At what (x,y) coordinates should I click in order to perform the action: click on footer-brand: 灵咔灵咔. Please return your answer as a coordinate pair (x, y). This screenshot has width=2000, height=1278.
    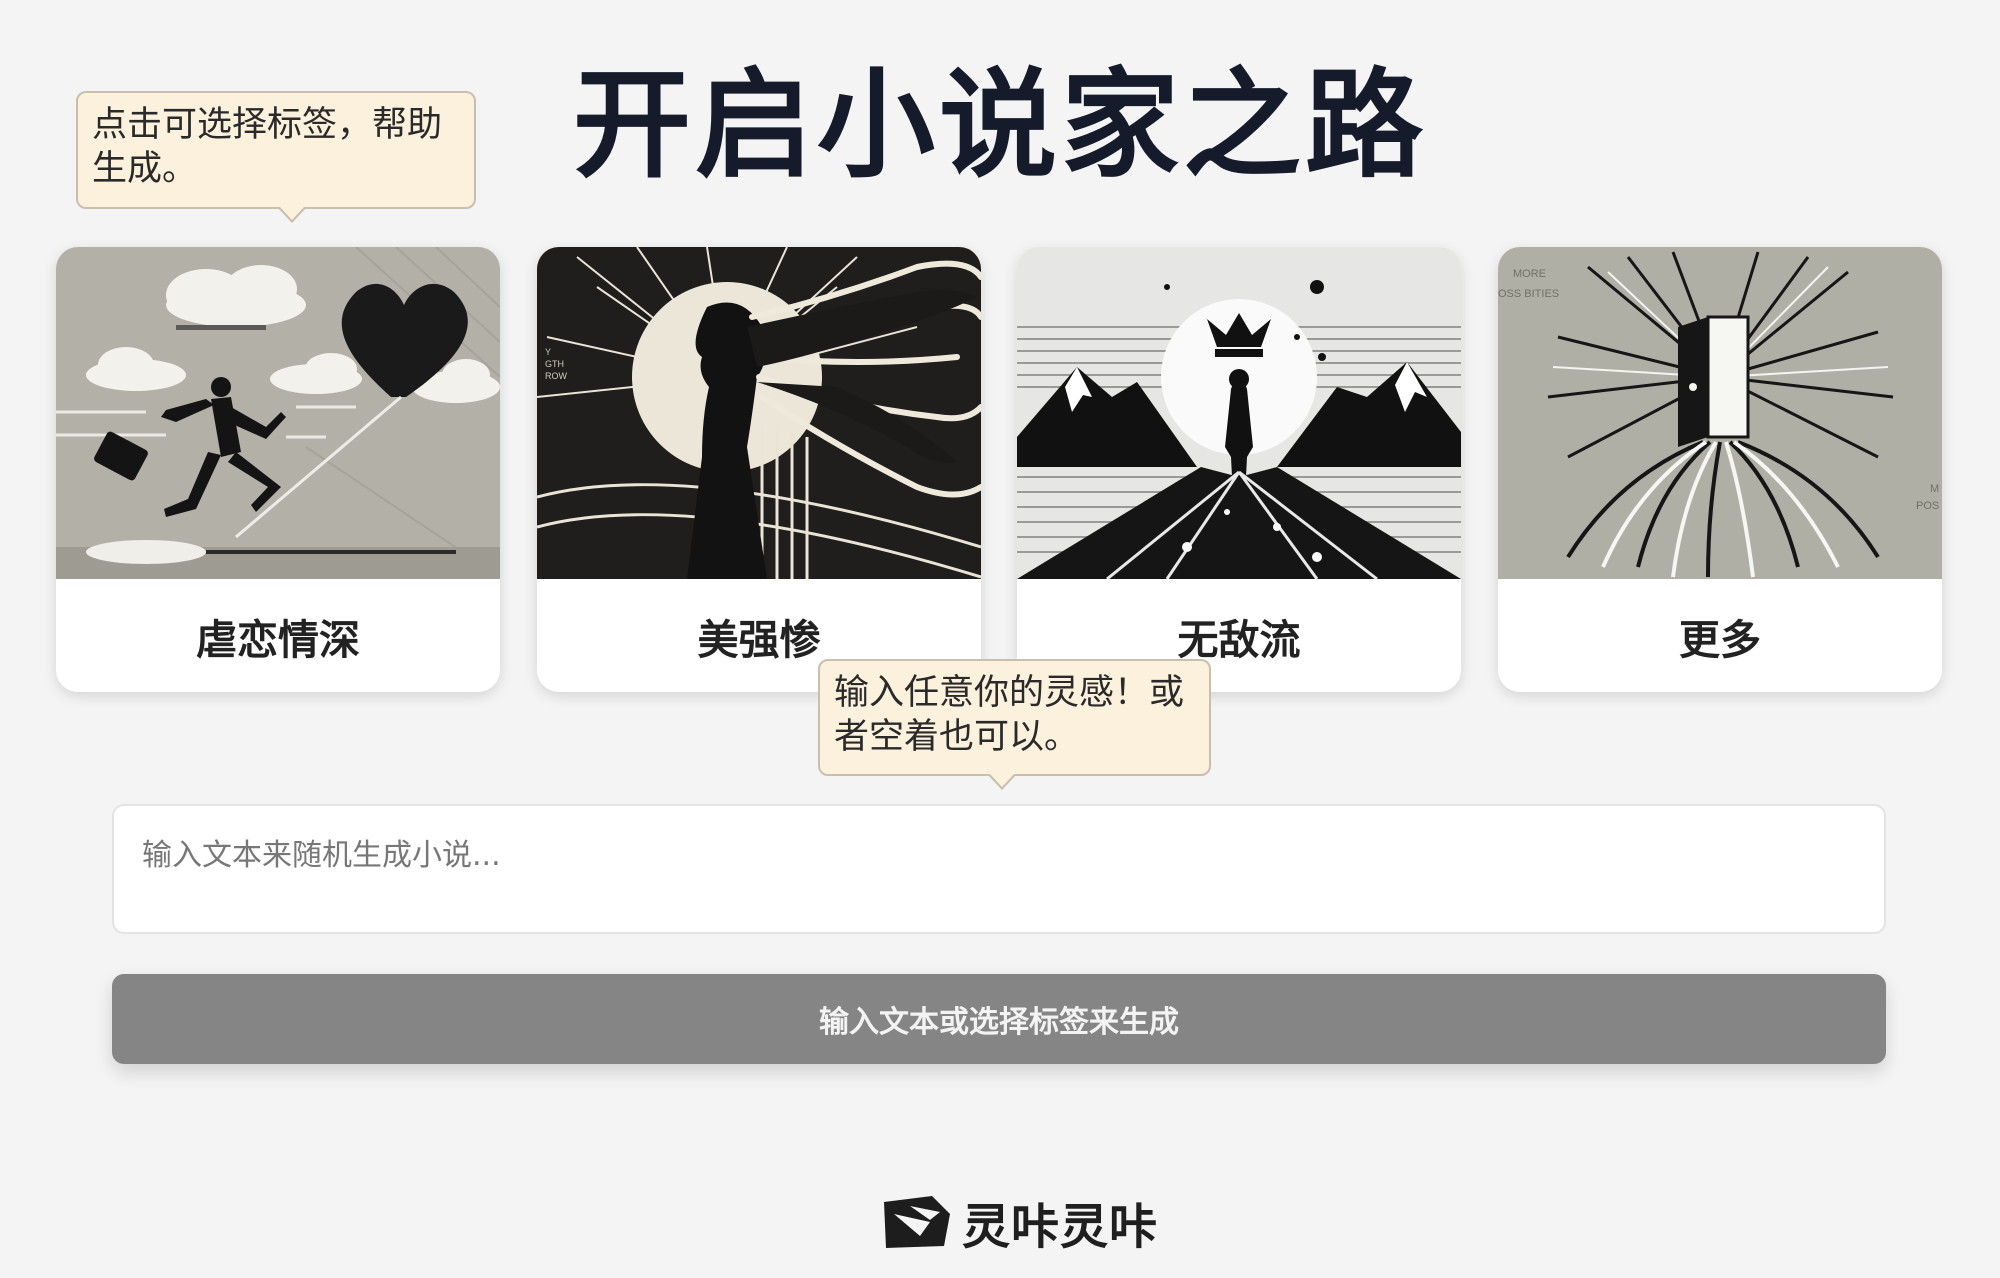
    Looking at the image, I should click on (1019, 1222).